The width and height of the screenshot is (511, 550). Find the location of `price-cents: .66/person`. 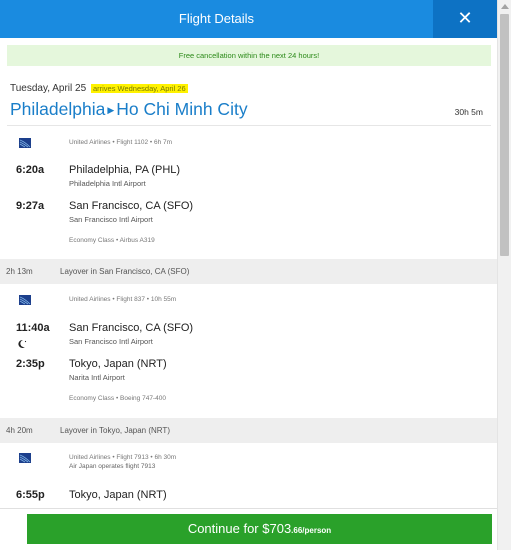

price-cents: .66/person is located at coordinates (311, 530).